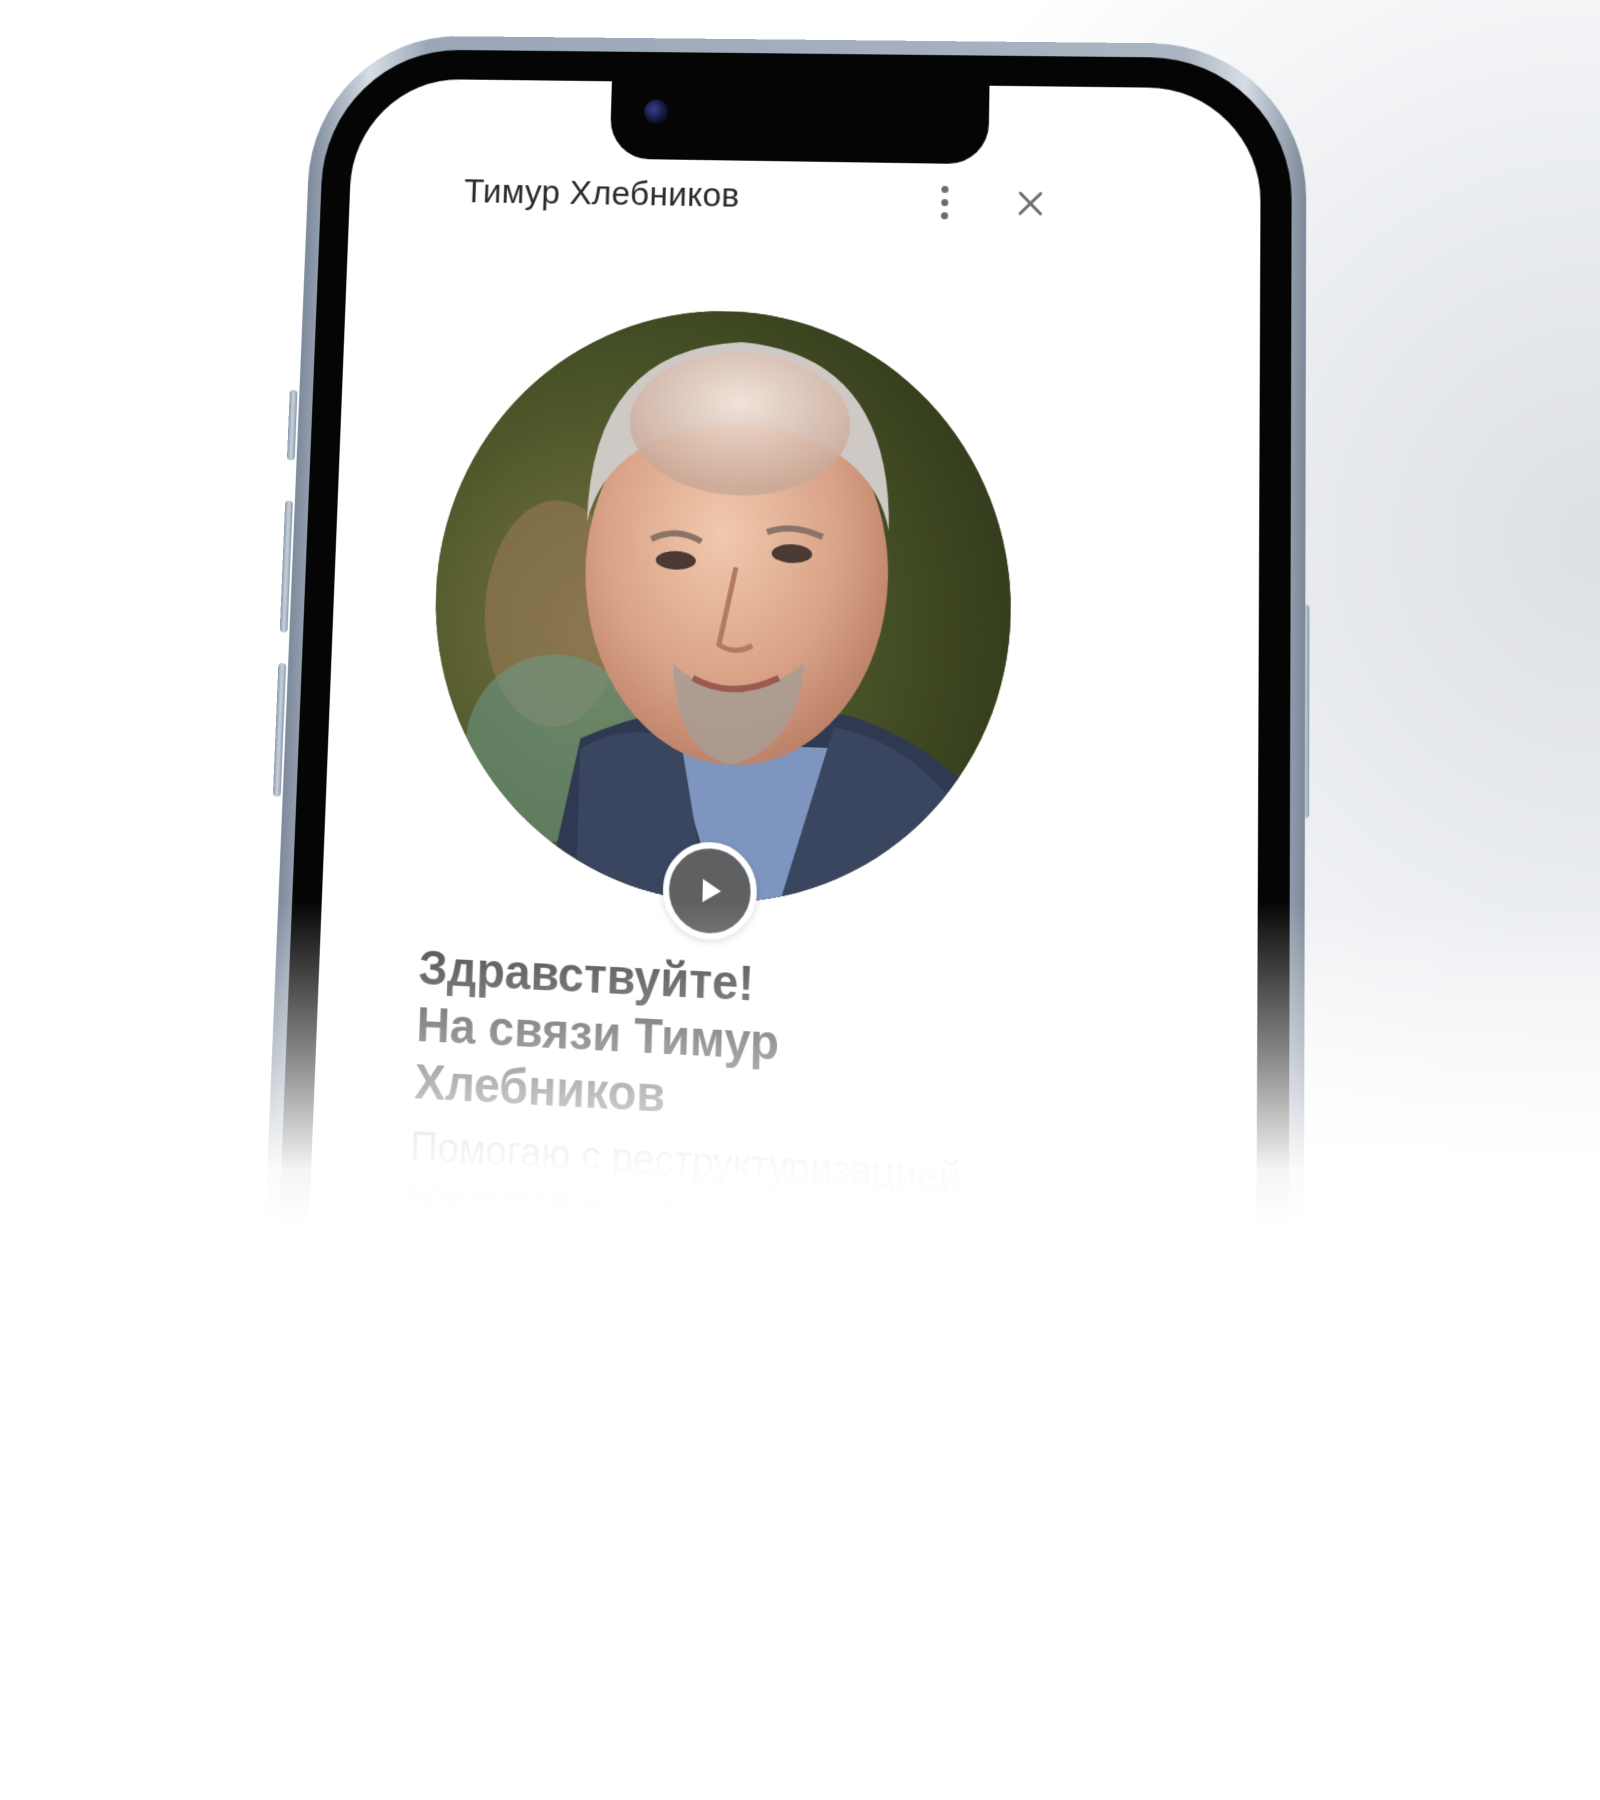 The width and height of the screenshot is (1600, 1800). Describe the element at coordinates (712, 891) in the screenshot. I see `play-icon` at that location.